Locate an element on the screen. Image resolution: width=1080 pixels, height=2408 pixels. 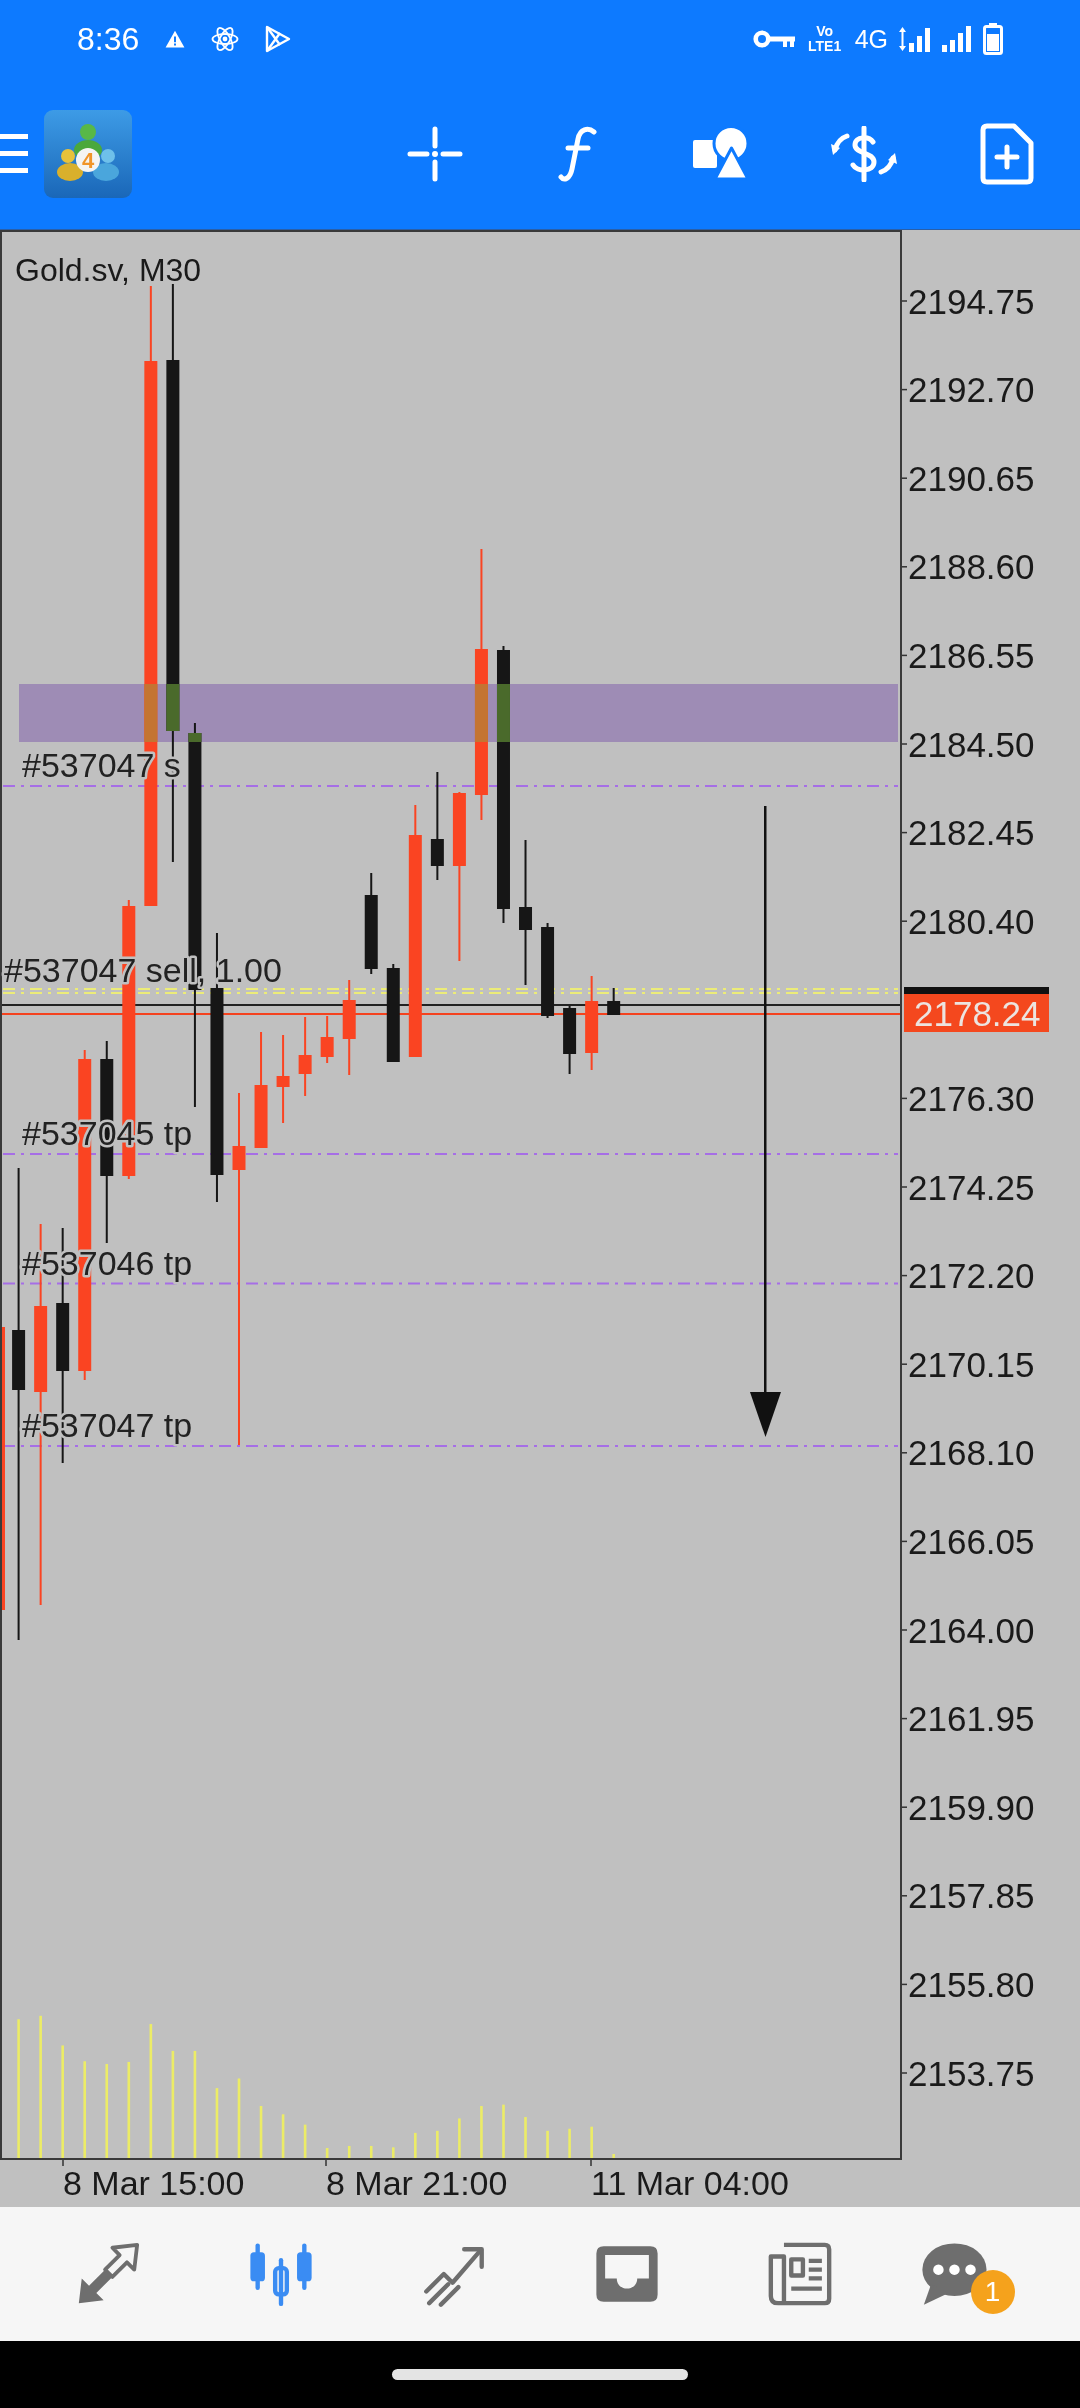
app-logo-icon: 4 is located at coordinates (88, 153).